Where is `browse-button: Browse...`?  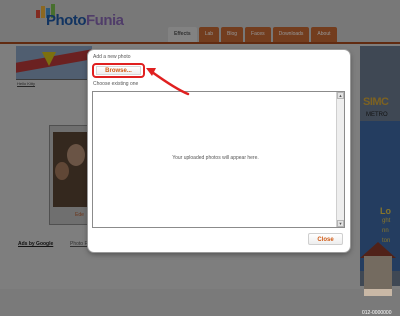
browse-button: Browse... is located at coordinates (118, 70).